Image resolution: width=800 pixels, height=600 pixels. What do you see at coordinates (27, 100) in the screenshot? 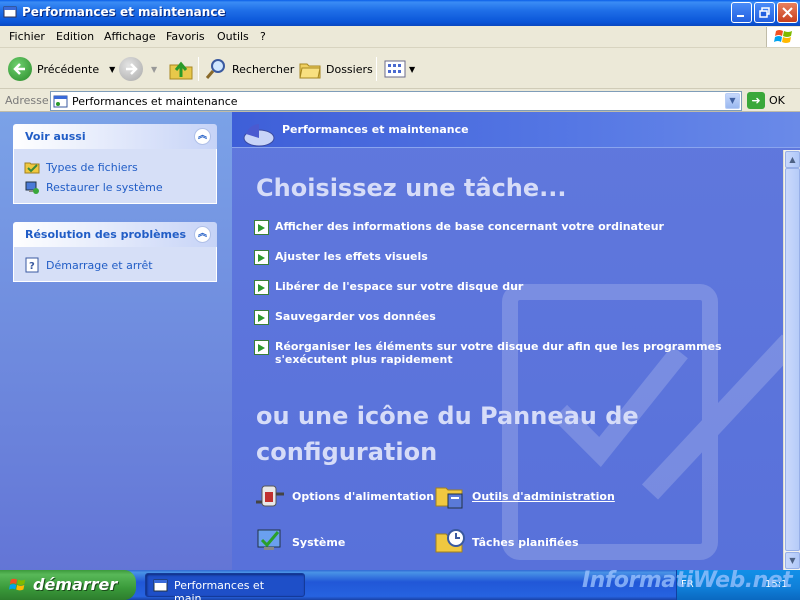
I see `address-label: Adresse` at bounding box center [27, 100].